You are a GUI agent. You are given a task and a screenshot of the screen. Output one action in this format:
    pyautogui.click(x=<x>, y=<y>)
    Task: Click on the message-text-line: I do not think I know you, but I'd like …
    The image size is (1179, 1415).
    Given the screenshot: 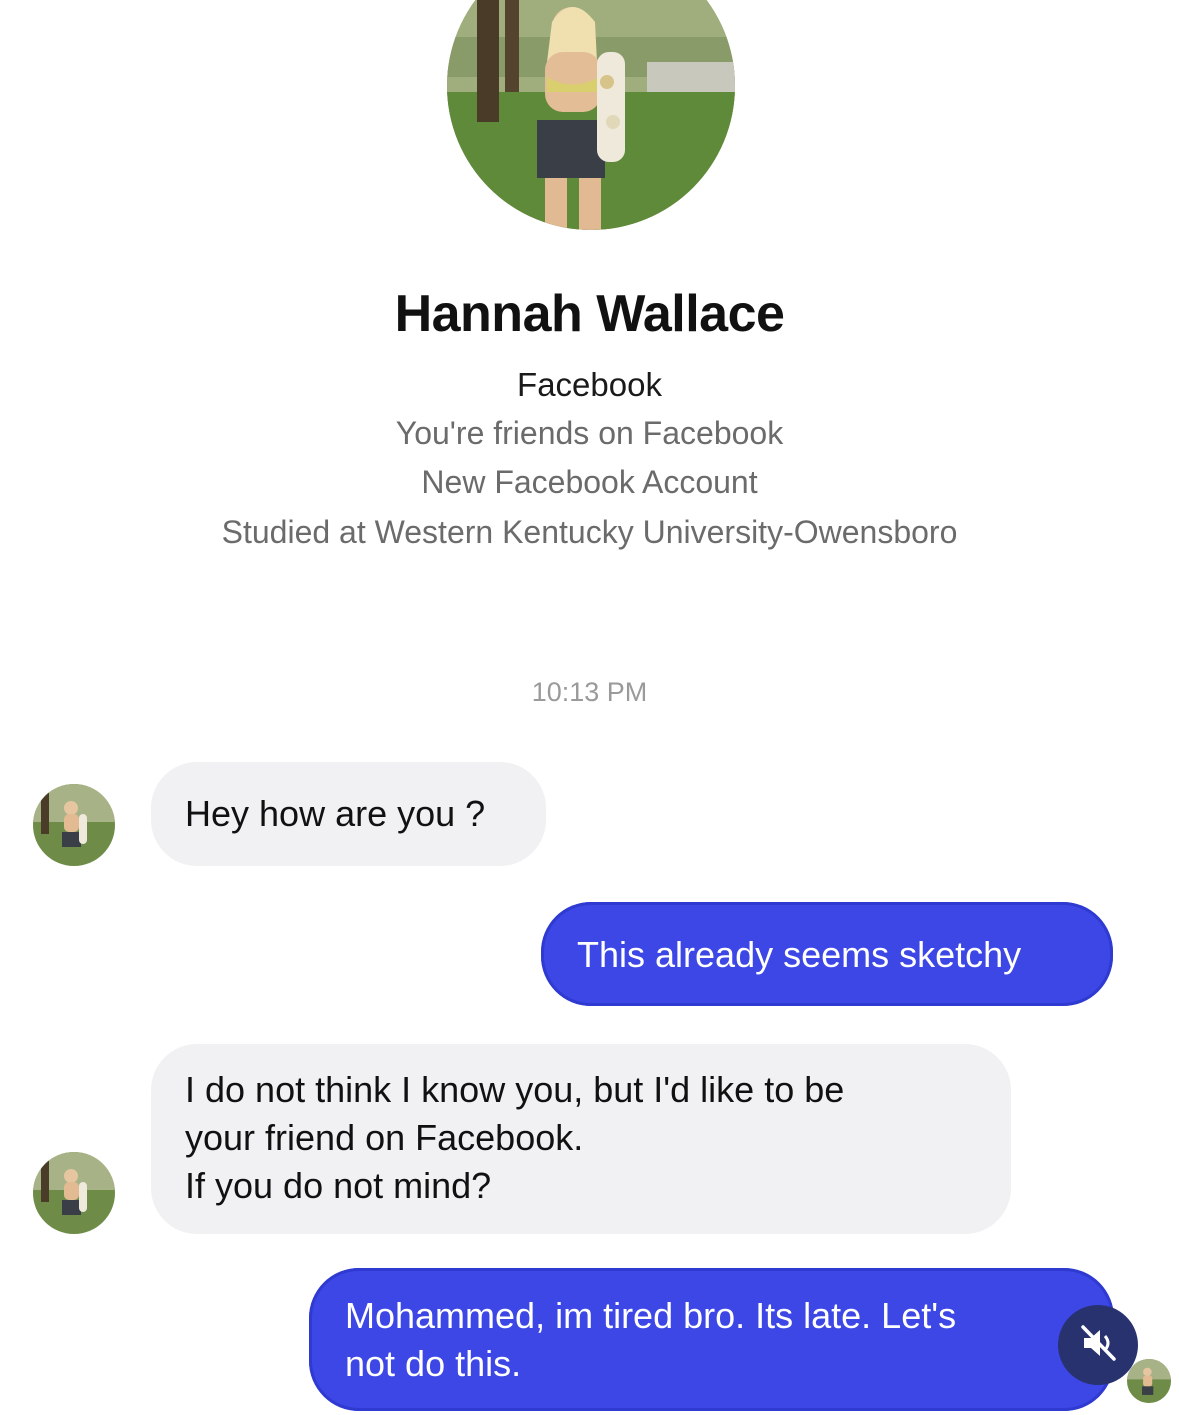 What is the action you would take?
    pyautogui.click(x=515, y=1089)
    